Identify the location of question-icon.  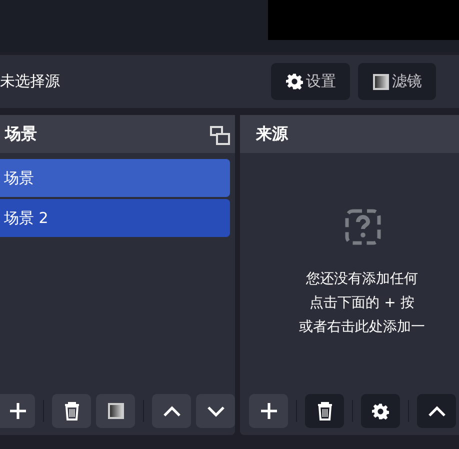
(363, 227).